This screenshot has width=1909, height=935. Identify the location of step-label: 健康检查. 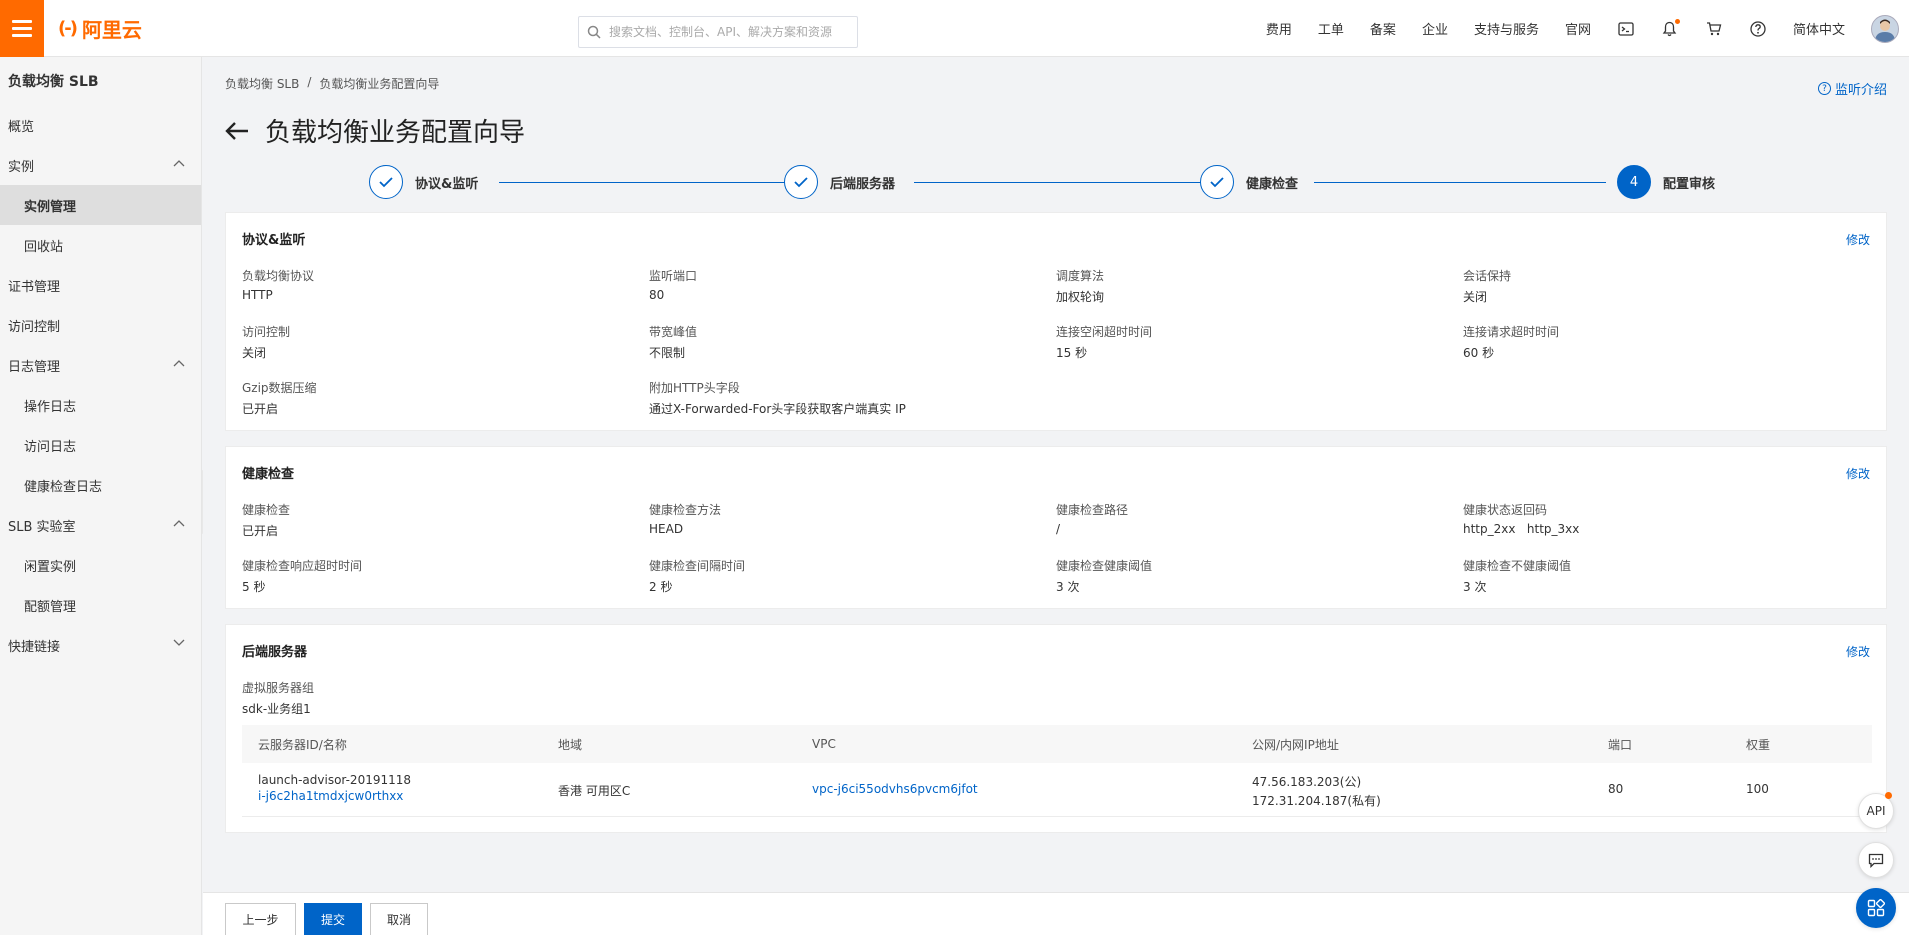
(1272, 184).